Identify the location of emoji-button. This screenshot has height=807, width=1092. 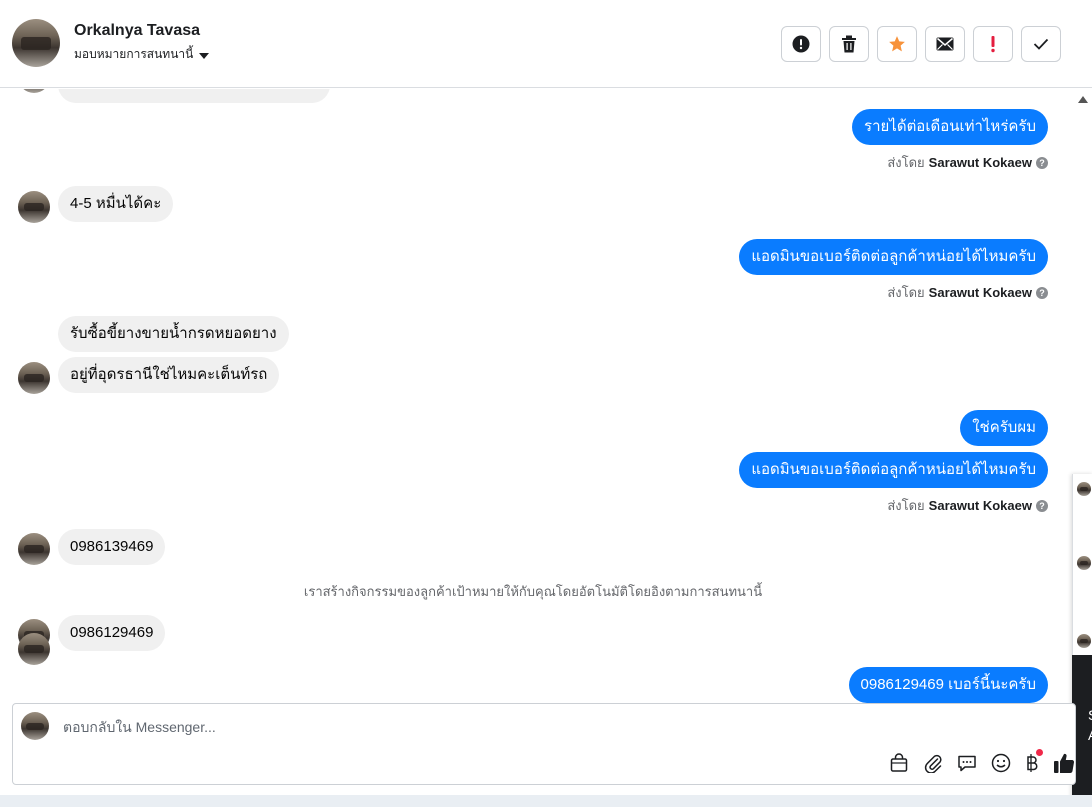
(1001, 763).